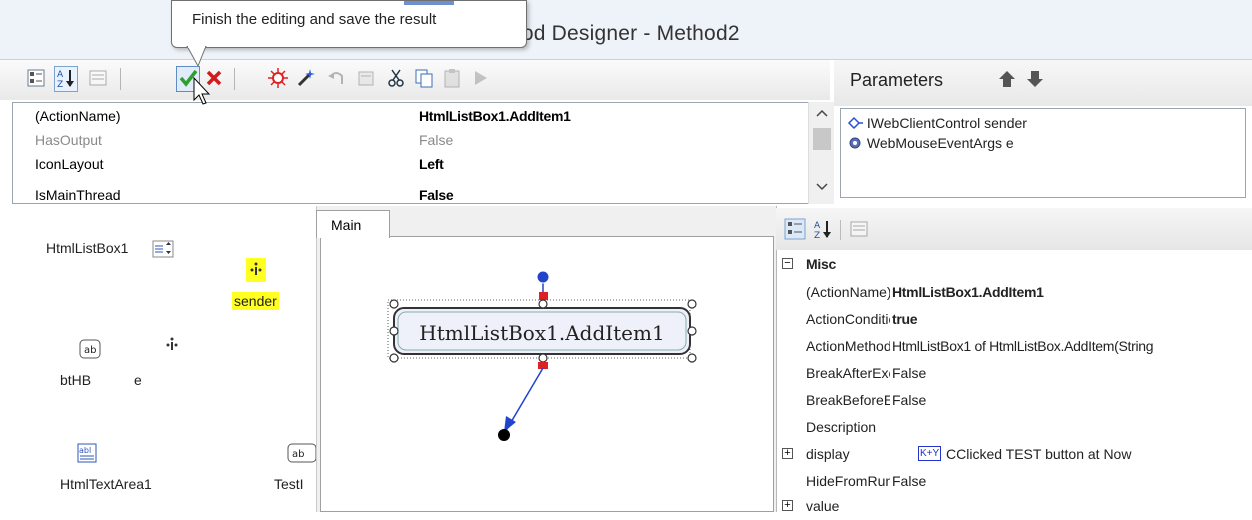 The image size is (1252, 520). Describe the element at coordinates (413, 163) in the screenshot. I see `grid-row-iconlayout: IconLayout Left` at that location.